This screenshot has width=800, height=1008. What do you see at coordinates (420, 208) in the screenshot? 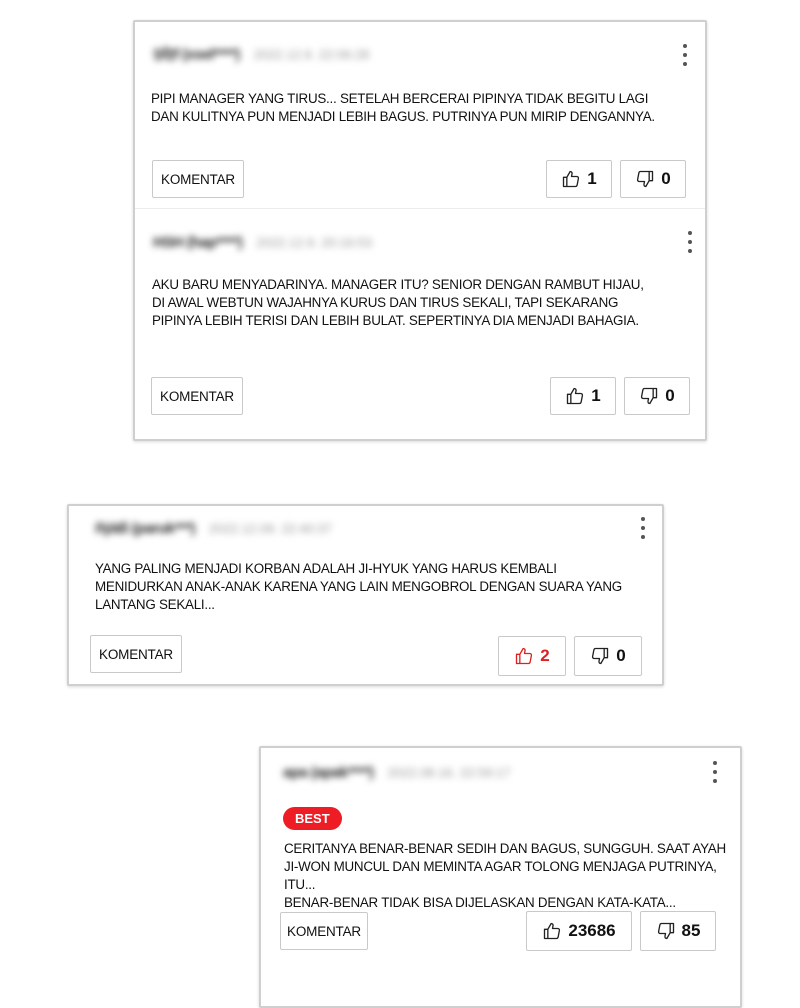
I see `comment-divider` at bounding box center [420, 208].